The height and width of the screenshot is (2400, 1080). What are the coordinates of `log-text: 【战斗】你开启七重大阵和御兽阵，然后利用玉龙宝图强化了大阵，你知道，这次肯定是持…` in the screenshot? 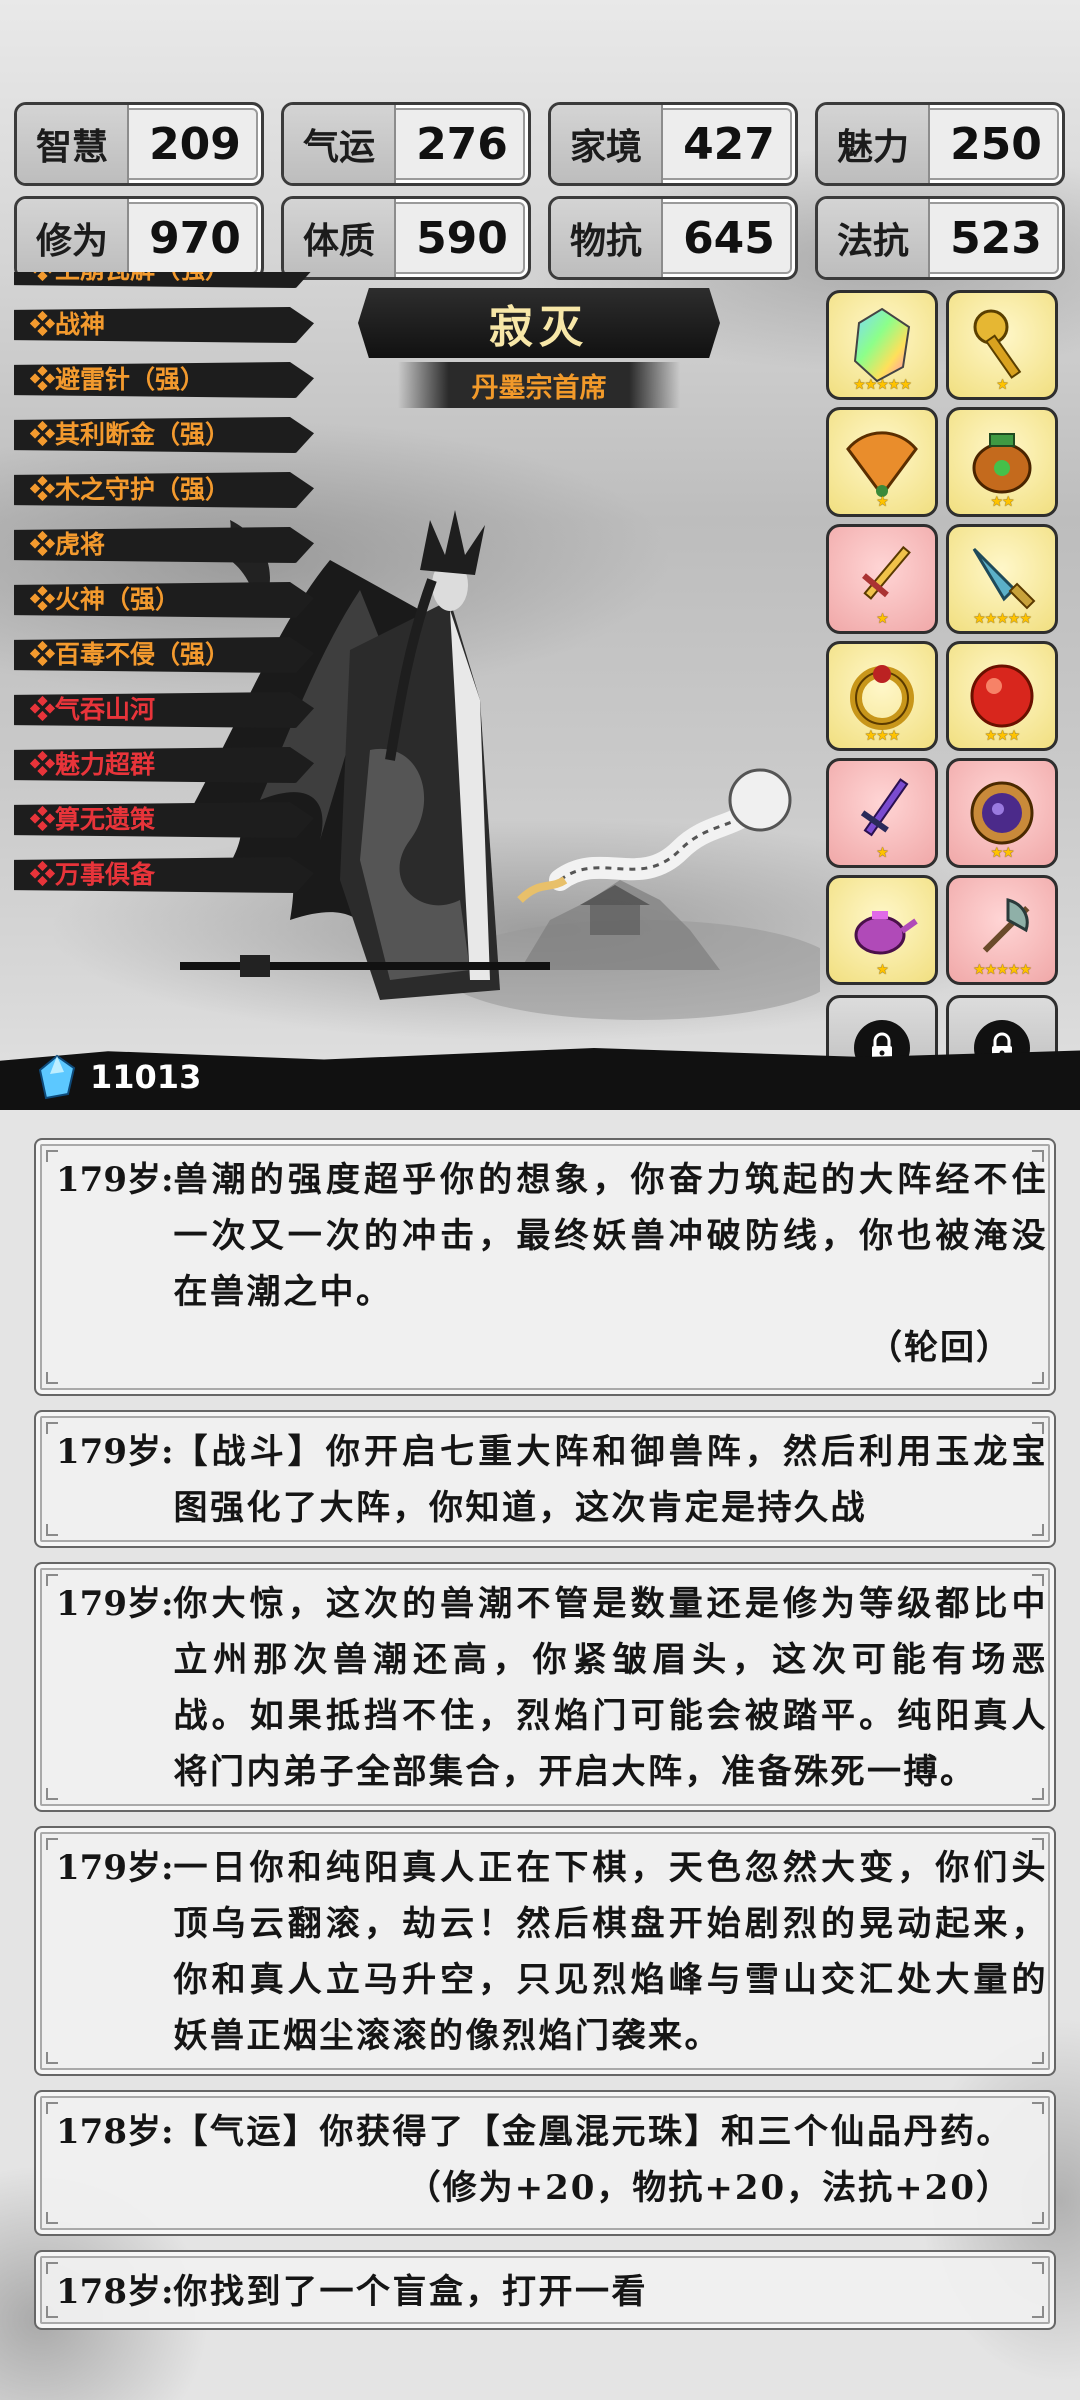 It's located at (610, 1480).